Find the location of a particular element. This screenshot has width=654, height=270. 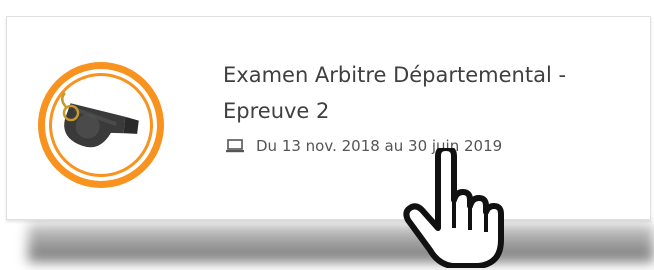

whistle-icon is located at coordinates (101, 125).